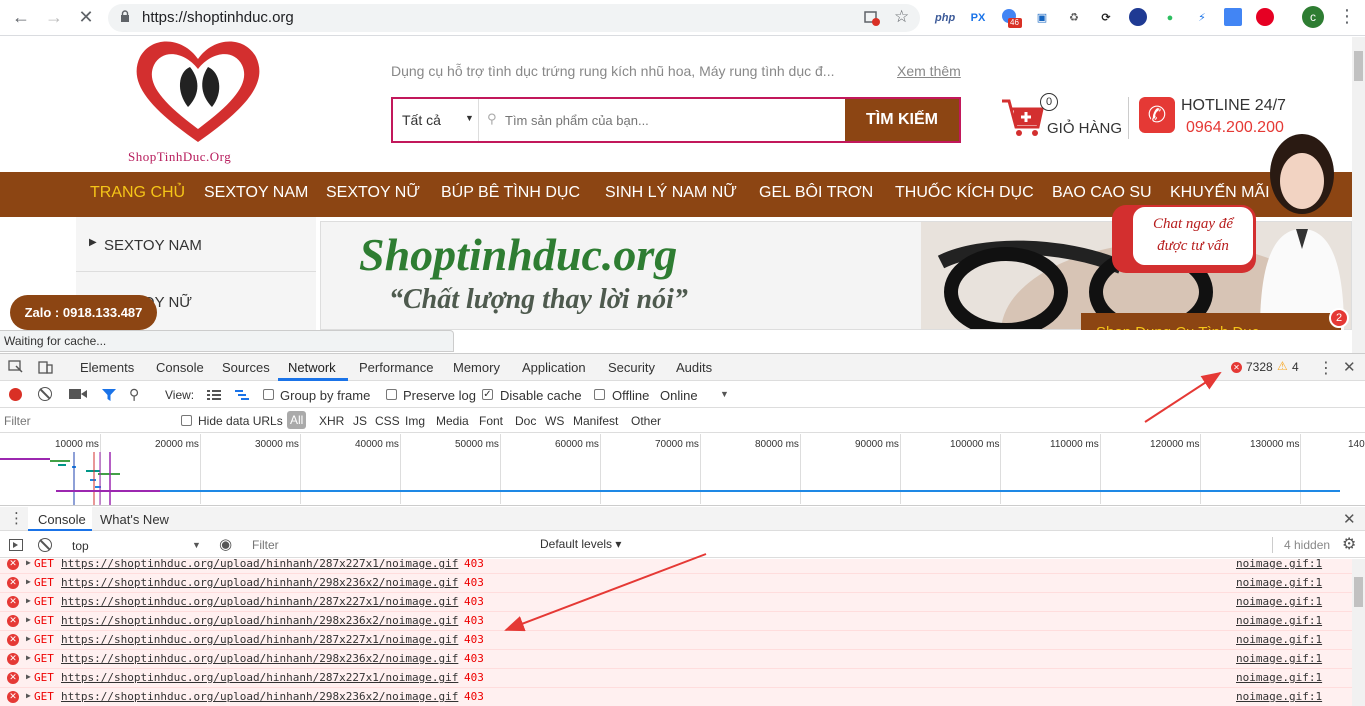  What do you see at coordinates (694, 367) in the screenshot?
I see `tab-audits: Audits` at bounding box center [694, 367].